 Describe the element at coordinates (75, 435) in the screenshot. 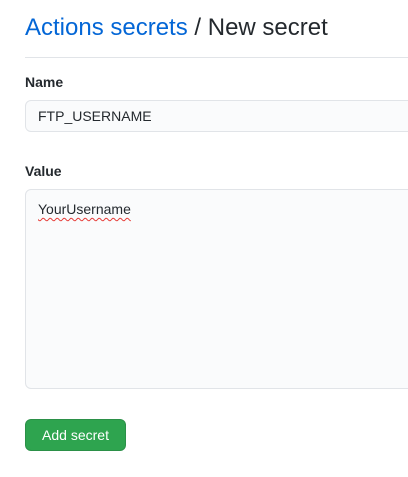

I see `add-secret-button: Add secret` at that location.